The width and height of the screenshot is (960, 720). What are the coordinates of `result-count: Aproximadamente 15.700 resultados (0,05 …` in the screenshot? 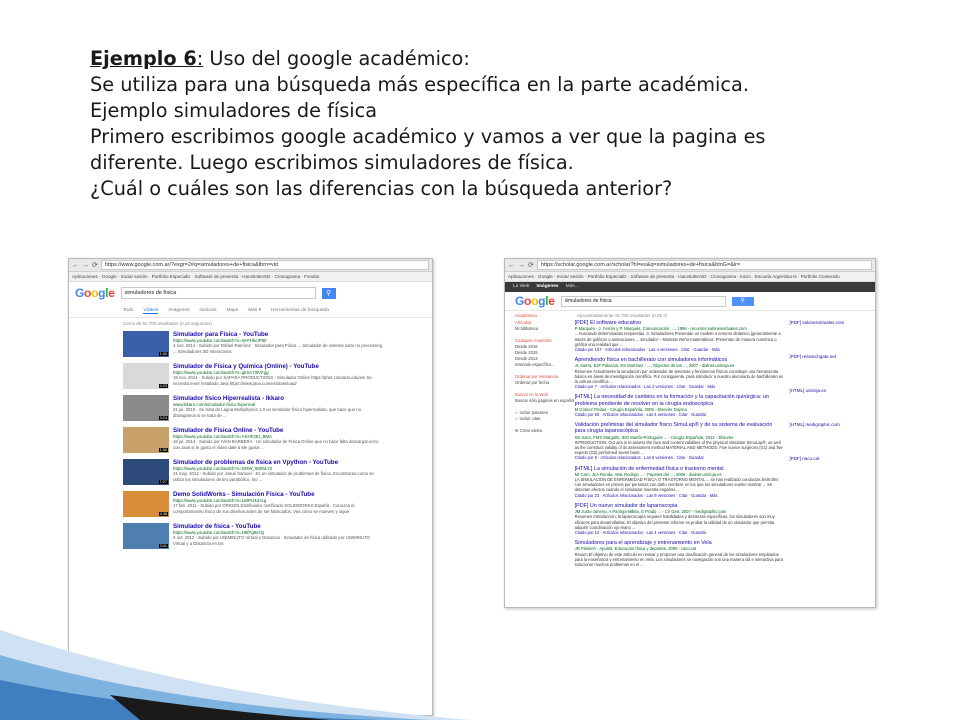 It's located at (622, 315).